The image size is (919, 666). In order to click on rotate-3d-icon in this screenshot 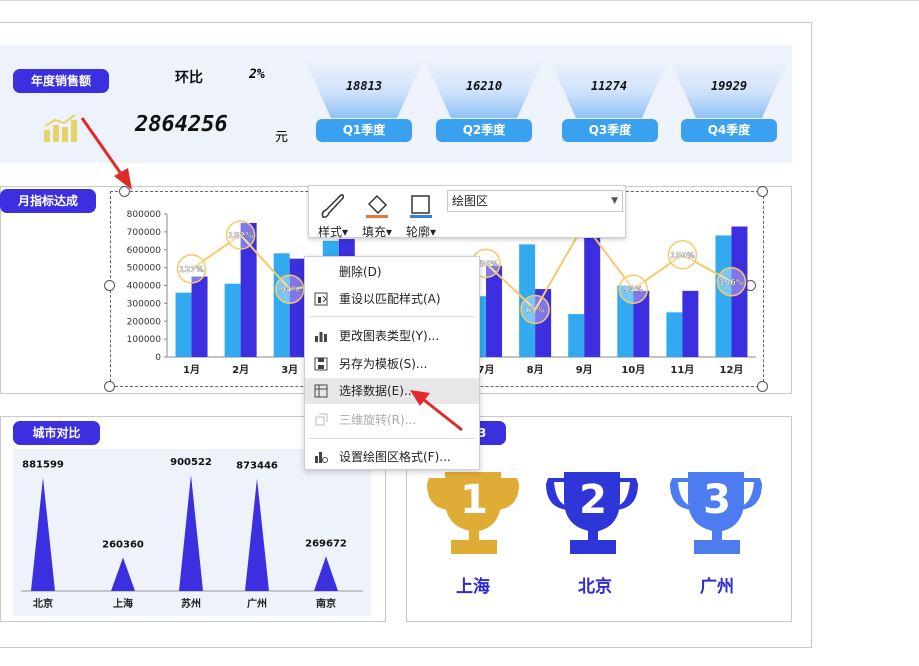, I will do `click(321, 419)`.